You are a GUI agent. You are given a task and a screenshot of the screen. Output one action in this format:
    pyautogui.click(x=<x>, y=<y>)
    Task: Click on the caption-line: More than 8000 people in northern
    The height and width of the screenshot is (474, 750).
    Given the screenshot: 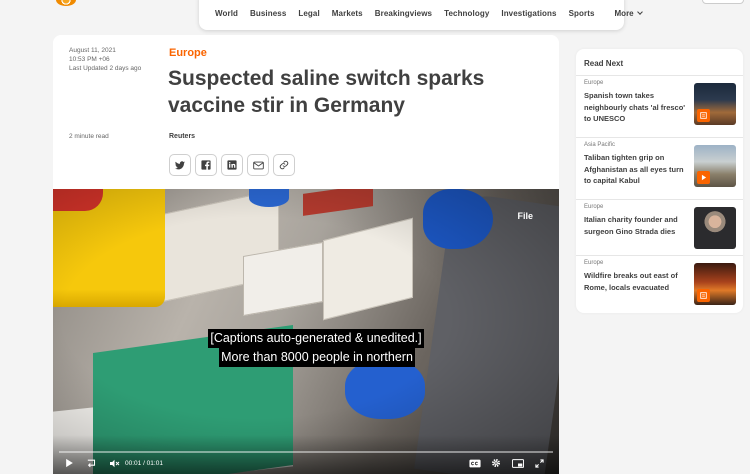 What is the action you would take?
    pyautogui.click(x=317, y=357)
    